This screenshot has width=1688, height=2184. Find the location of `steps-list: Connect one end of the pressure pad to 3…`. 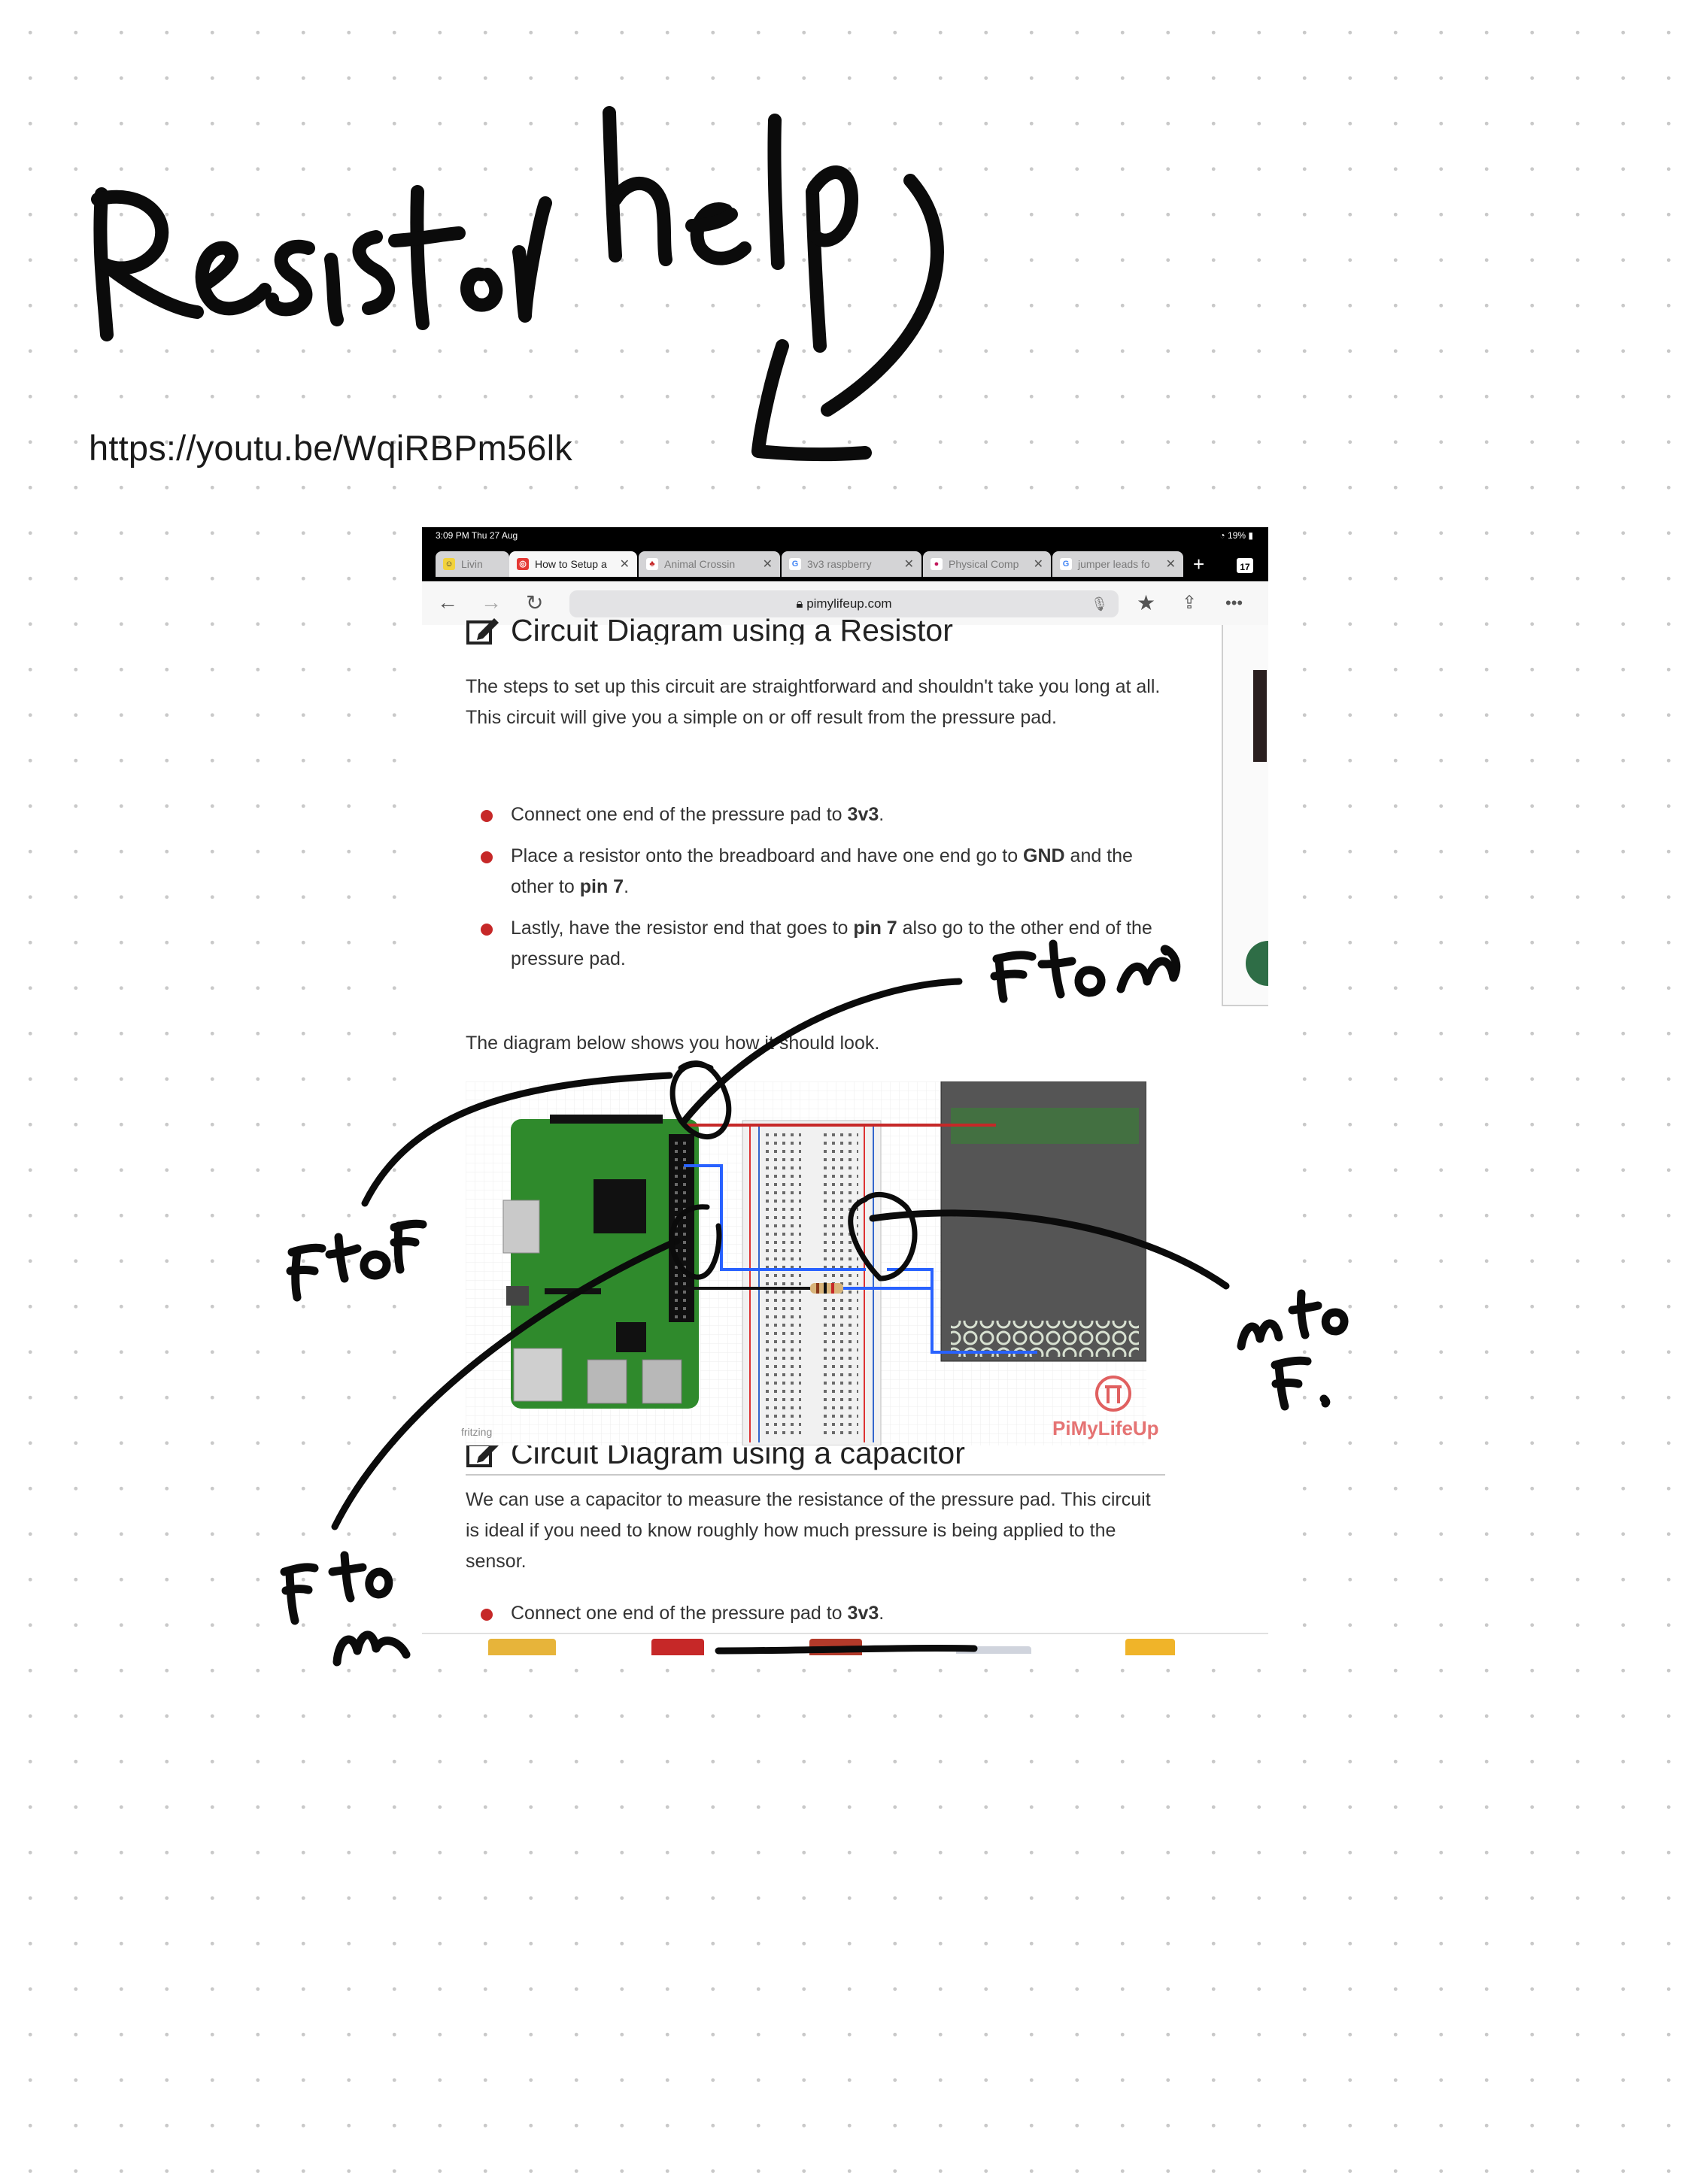

steps-list: Connect one end of the pressure pad to 3… is located at coordinates (815, 887).